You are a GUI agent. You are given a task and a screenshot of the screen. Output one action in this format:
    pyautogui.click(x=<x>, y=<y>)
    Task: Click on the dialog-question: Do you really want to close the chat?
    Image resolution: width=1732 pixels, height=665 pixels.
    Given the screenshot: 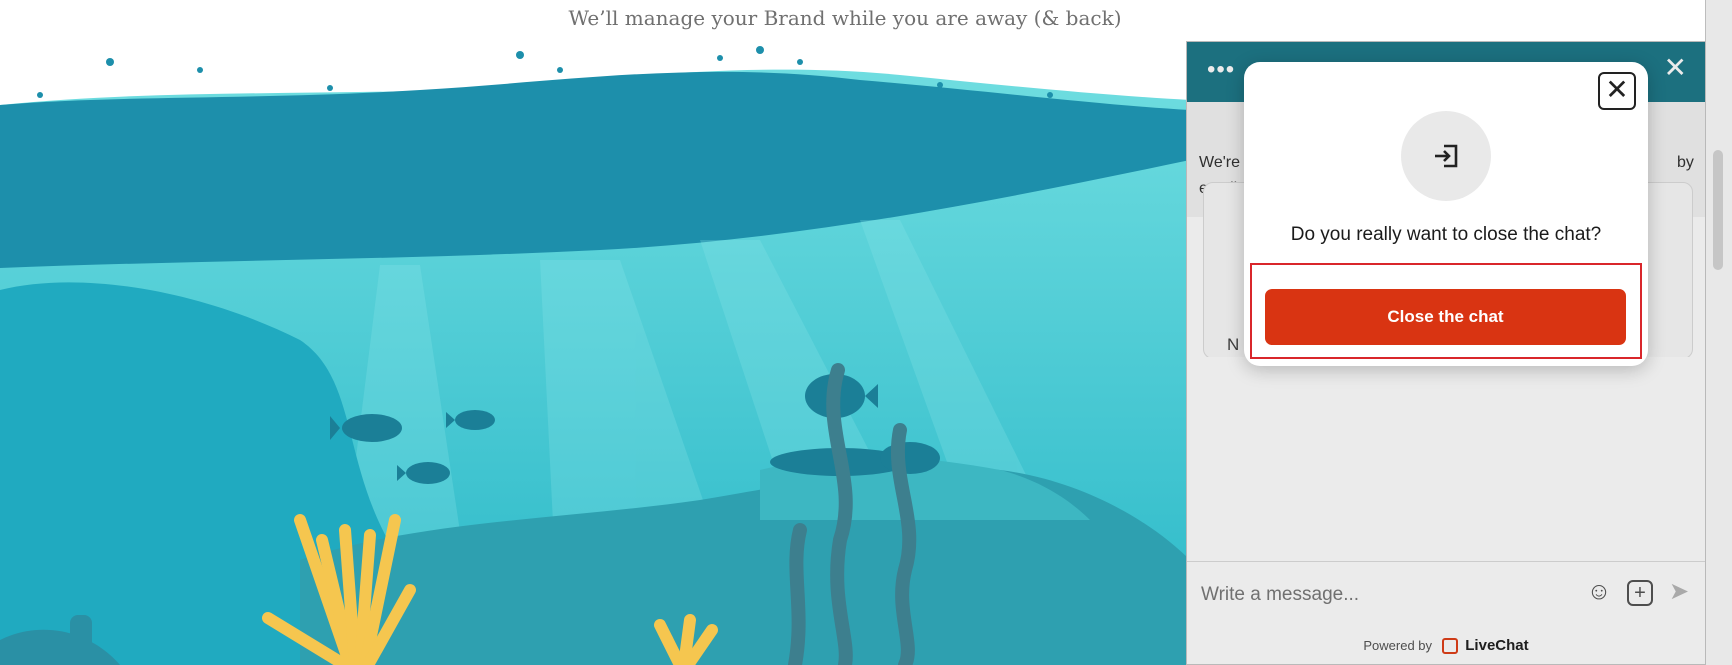 What is the action you would take?
    pyautogui.click(x=1446, y=234)
    